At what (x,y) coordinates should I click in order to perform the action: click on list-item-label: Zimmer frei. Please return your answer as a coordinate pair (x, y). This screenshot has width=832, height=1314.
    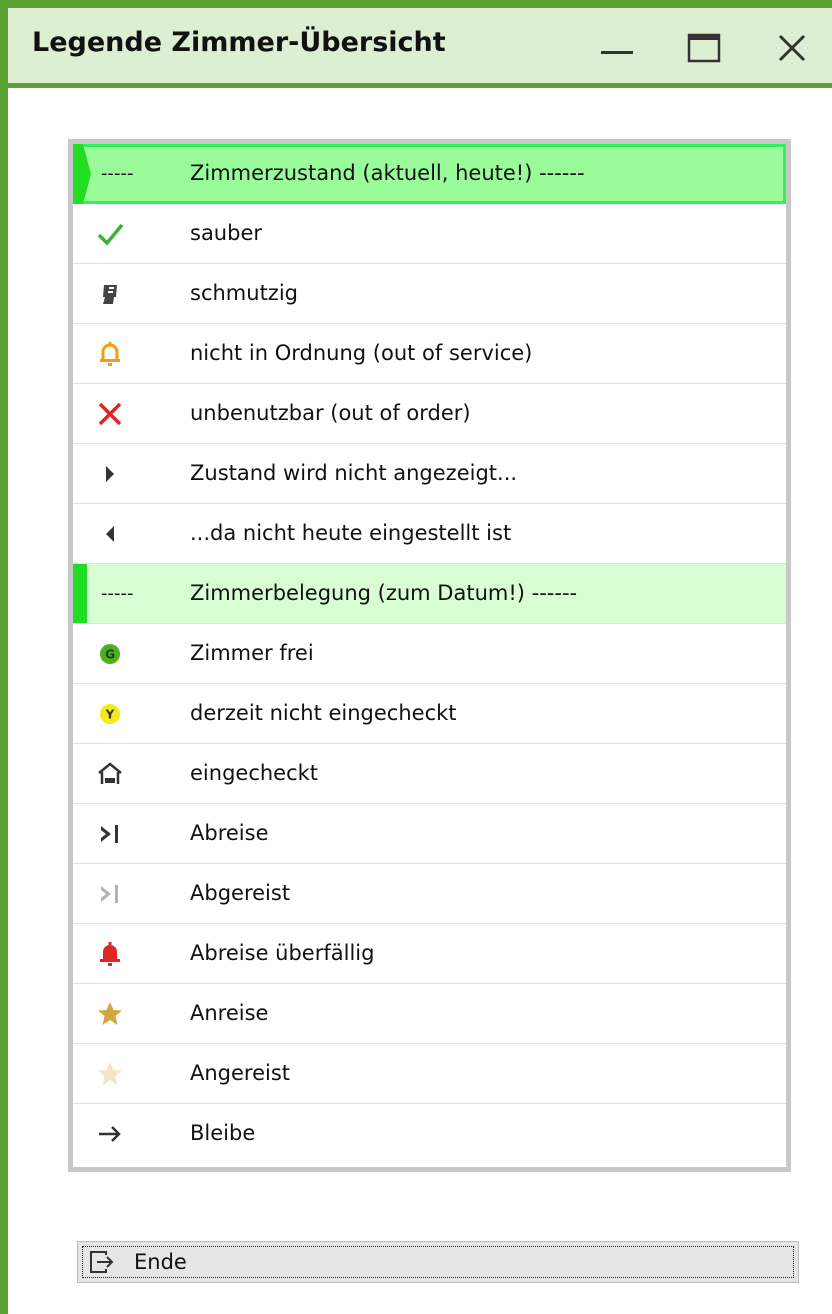
    Looking at the image, I should click on (252, 653).